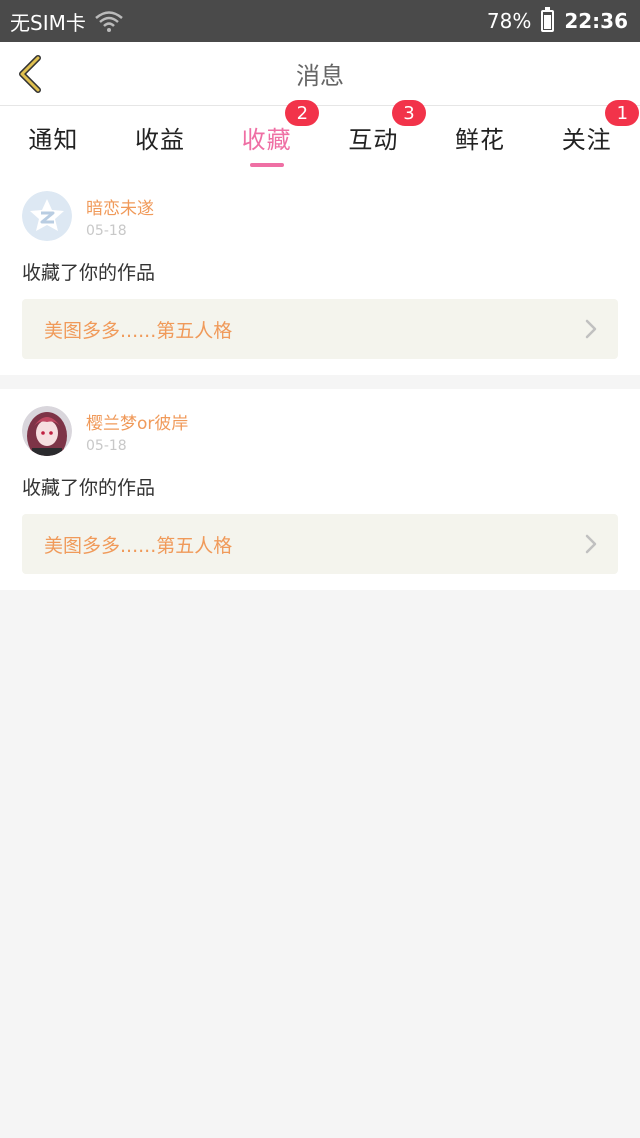 This screenshot has height=1138, width=640. I want to click on tab-interactions: 互动 3, so click(373, 137).